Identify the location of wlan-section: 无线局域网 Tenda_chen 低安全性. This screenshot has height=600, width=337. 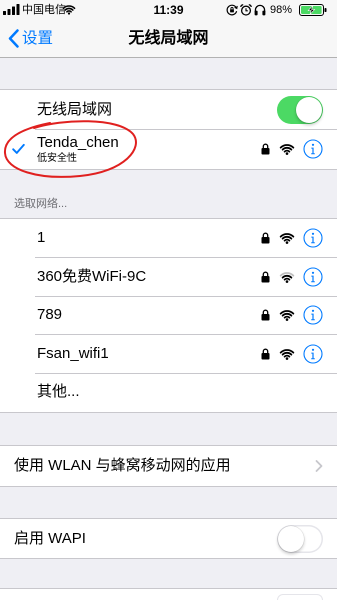
(168, 129).